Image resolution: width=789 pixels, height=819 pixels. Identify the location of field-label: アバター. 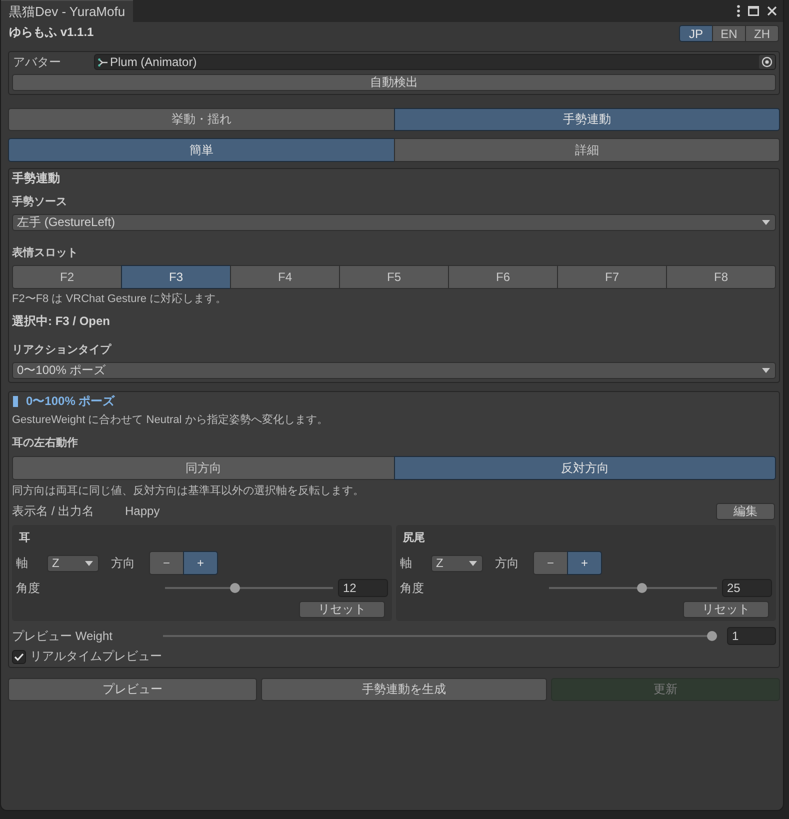
(37, 62).